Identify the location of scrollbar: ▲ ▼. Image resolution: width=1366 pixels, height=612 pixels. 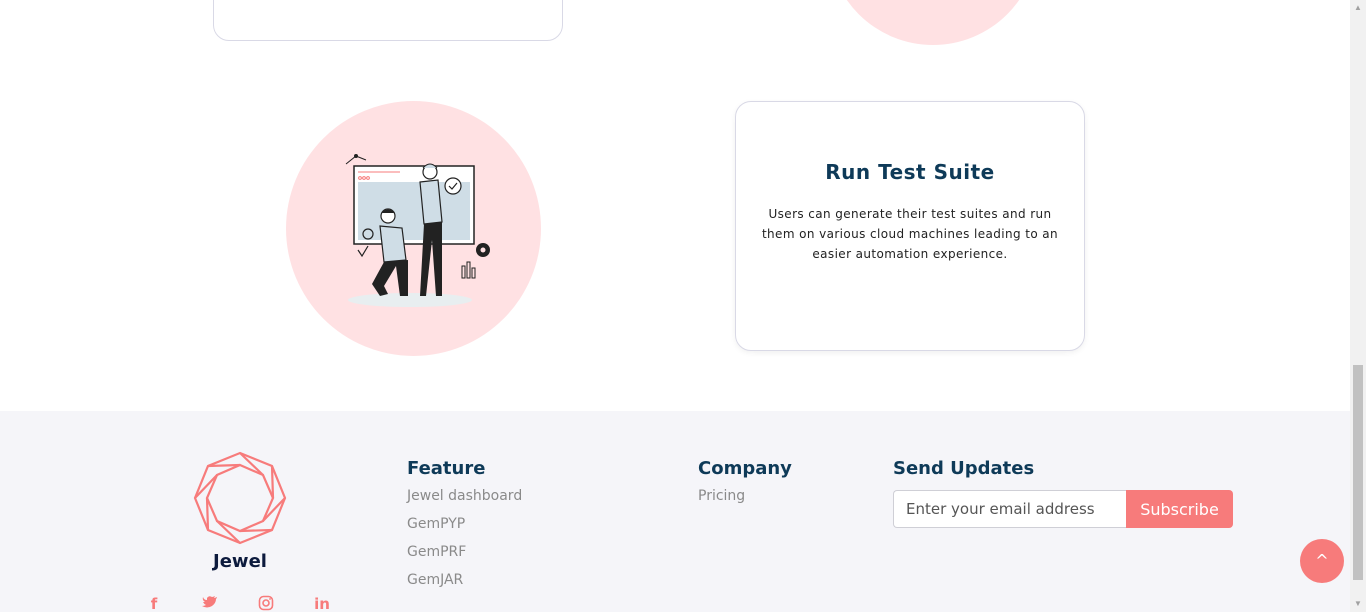
(1358, 306).